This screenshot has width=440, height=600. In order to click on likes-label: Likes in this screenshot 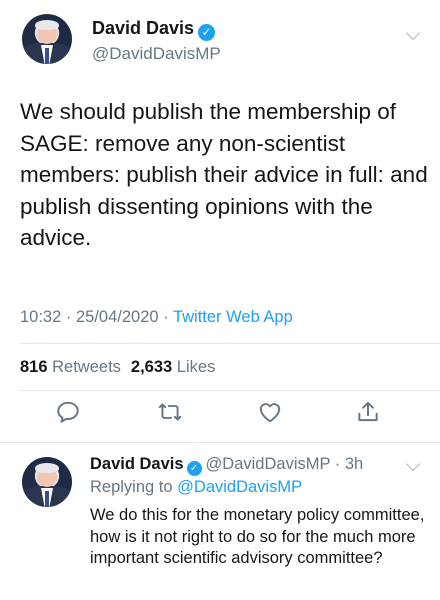, I will do `click(196, 367)`.